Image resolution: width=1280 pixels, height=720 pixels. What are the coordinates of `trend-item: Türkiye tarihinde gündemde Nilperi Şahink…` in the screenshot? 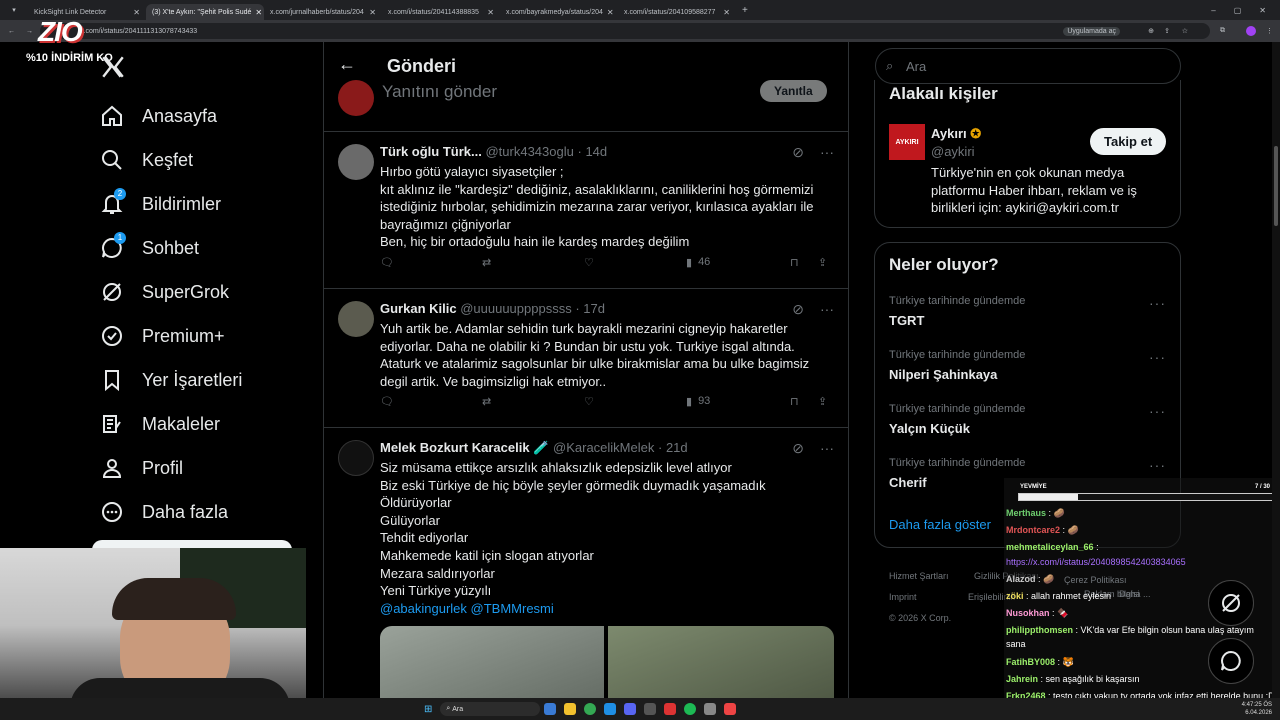 It's located at (957, 365).